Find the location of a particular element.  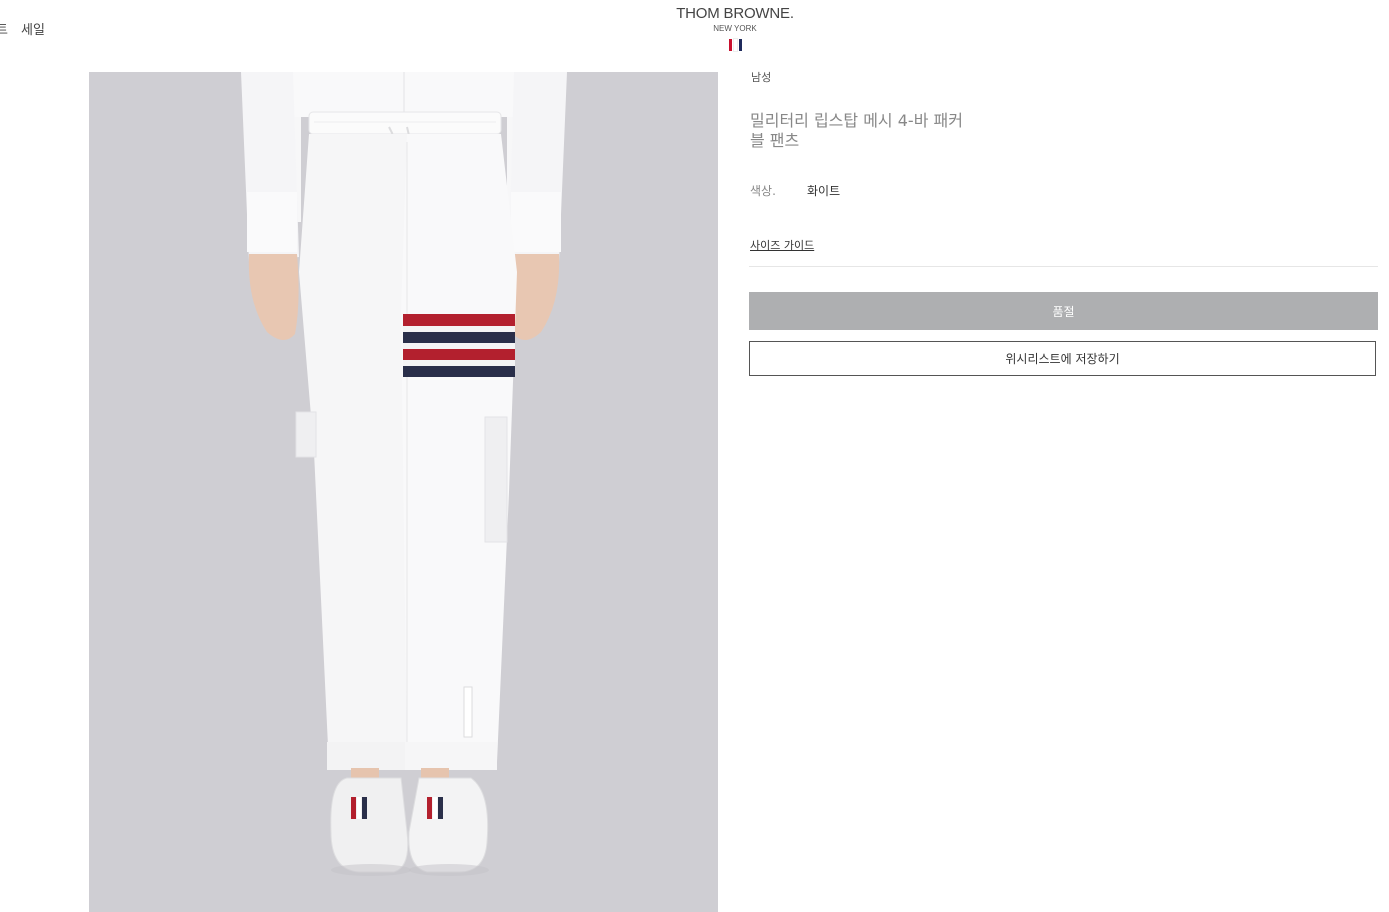

nav-item-partial: 트 is located at coordinates (4, 28).